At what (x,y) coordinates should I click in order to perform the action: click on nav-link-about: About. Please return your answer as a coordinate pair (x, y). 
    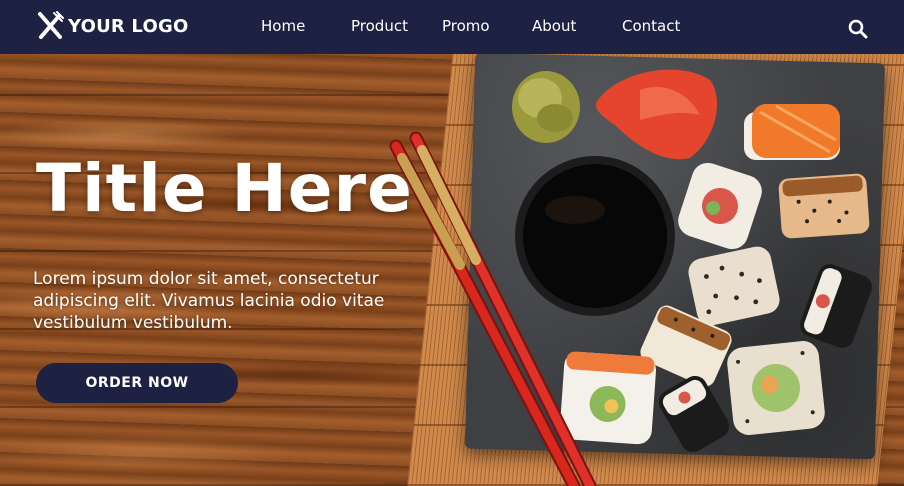
    Looking at the image, I should click on (554, 26).